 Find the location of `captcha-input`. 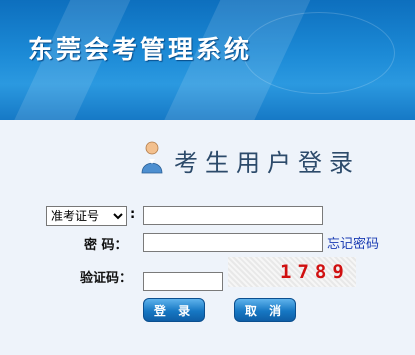

captcha-input is located at coordinates (183, 281).